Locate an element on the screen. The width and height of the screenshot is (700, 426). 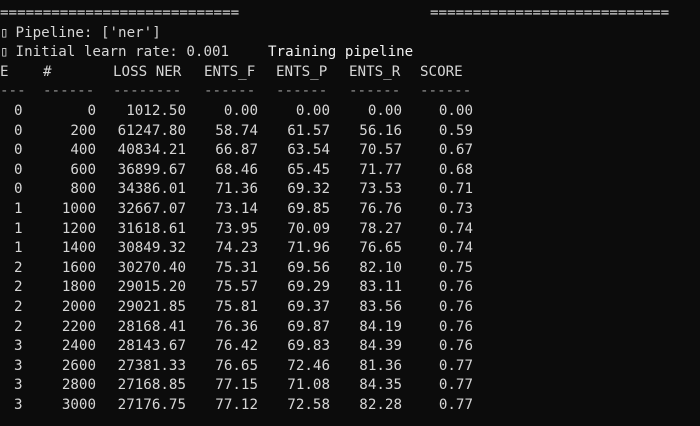
ents-r-cell: 84.39 is located at coordinates (380, 346).